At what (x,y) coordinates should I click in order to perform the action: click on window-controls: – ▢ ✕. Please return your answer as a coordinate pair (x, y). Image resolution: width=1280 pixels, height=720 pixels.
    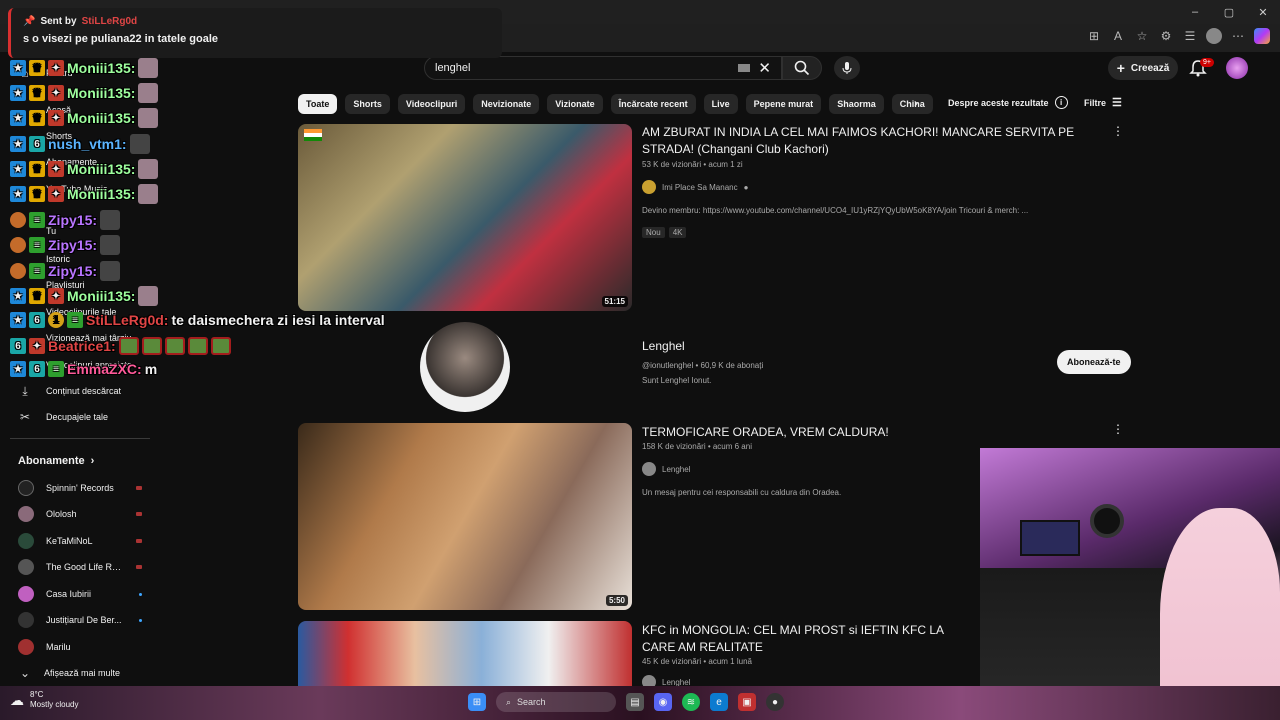
    Looking at the image, I should click on (1229, 12).